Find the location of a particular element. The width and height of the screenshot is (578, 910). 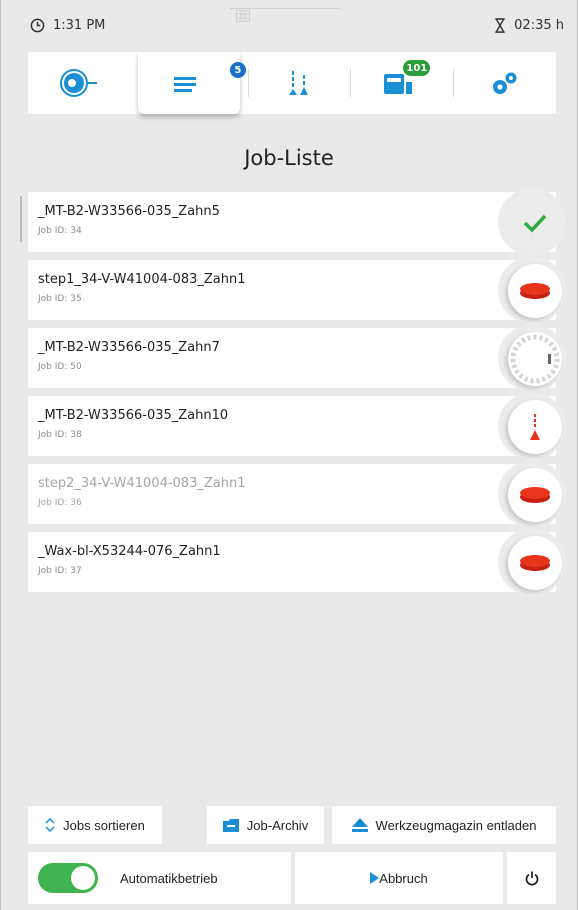

clock-icon is located at coordinates (37, 25).